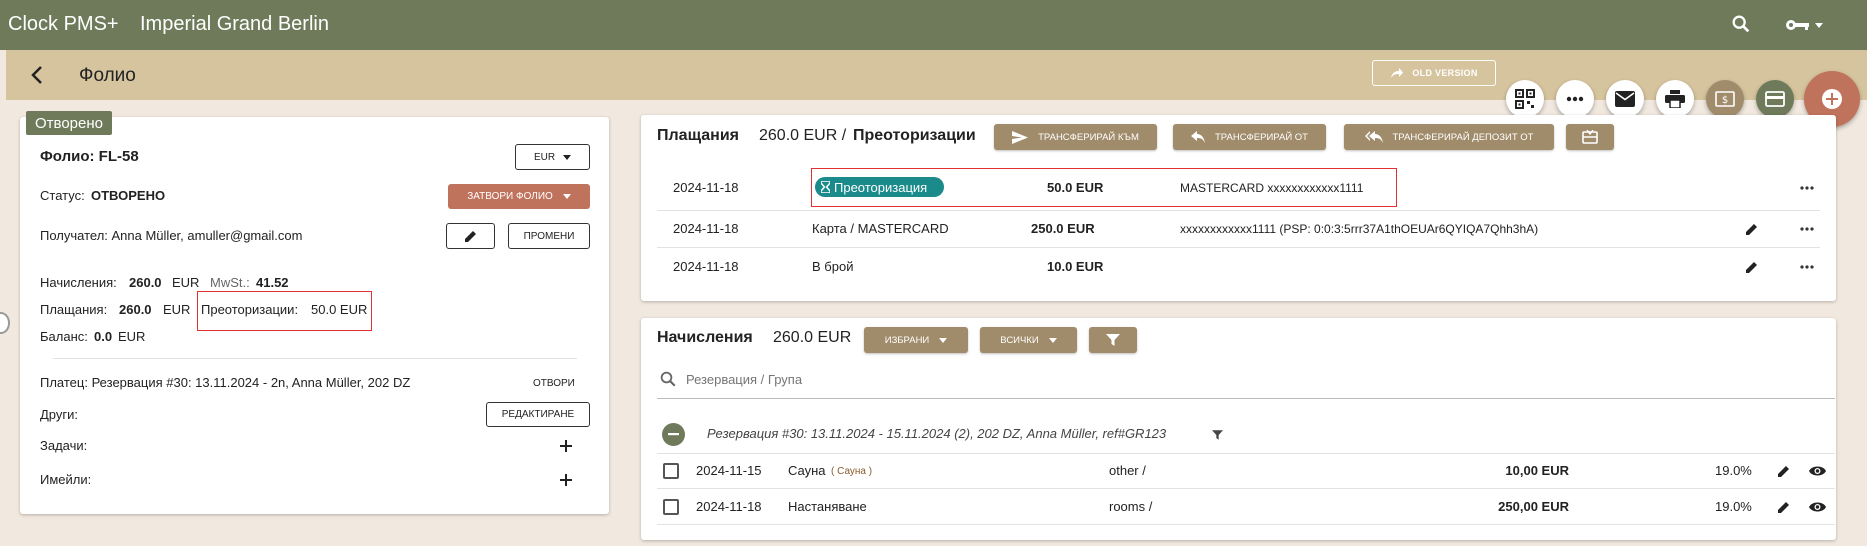 Image resolution: width=1867 pixels, height=546 pixels. What do you see at coordinates (812, 337) in the screenshot?
I see `charges-amount: 260.0 EUR` at bounding box center [812, 337].